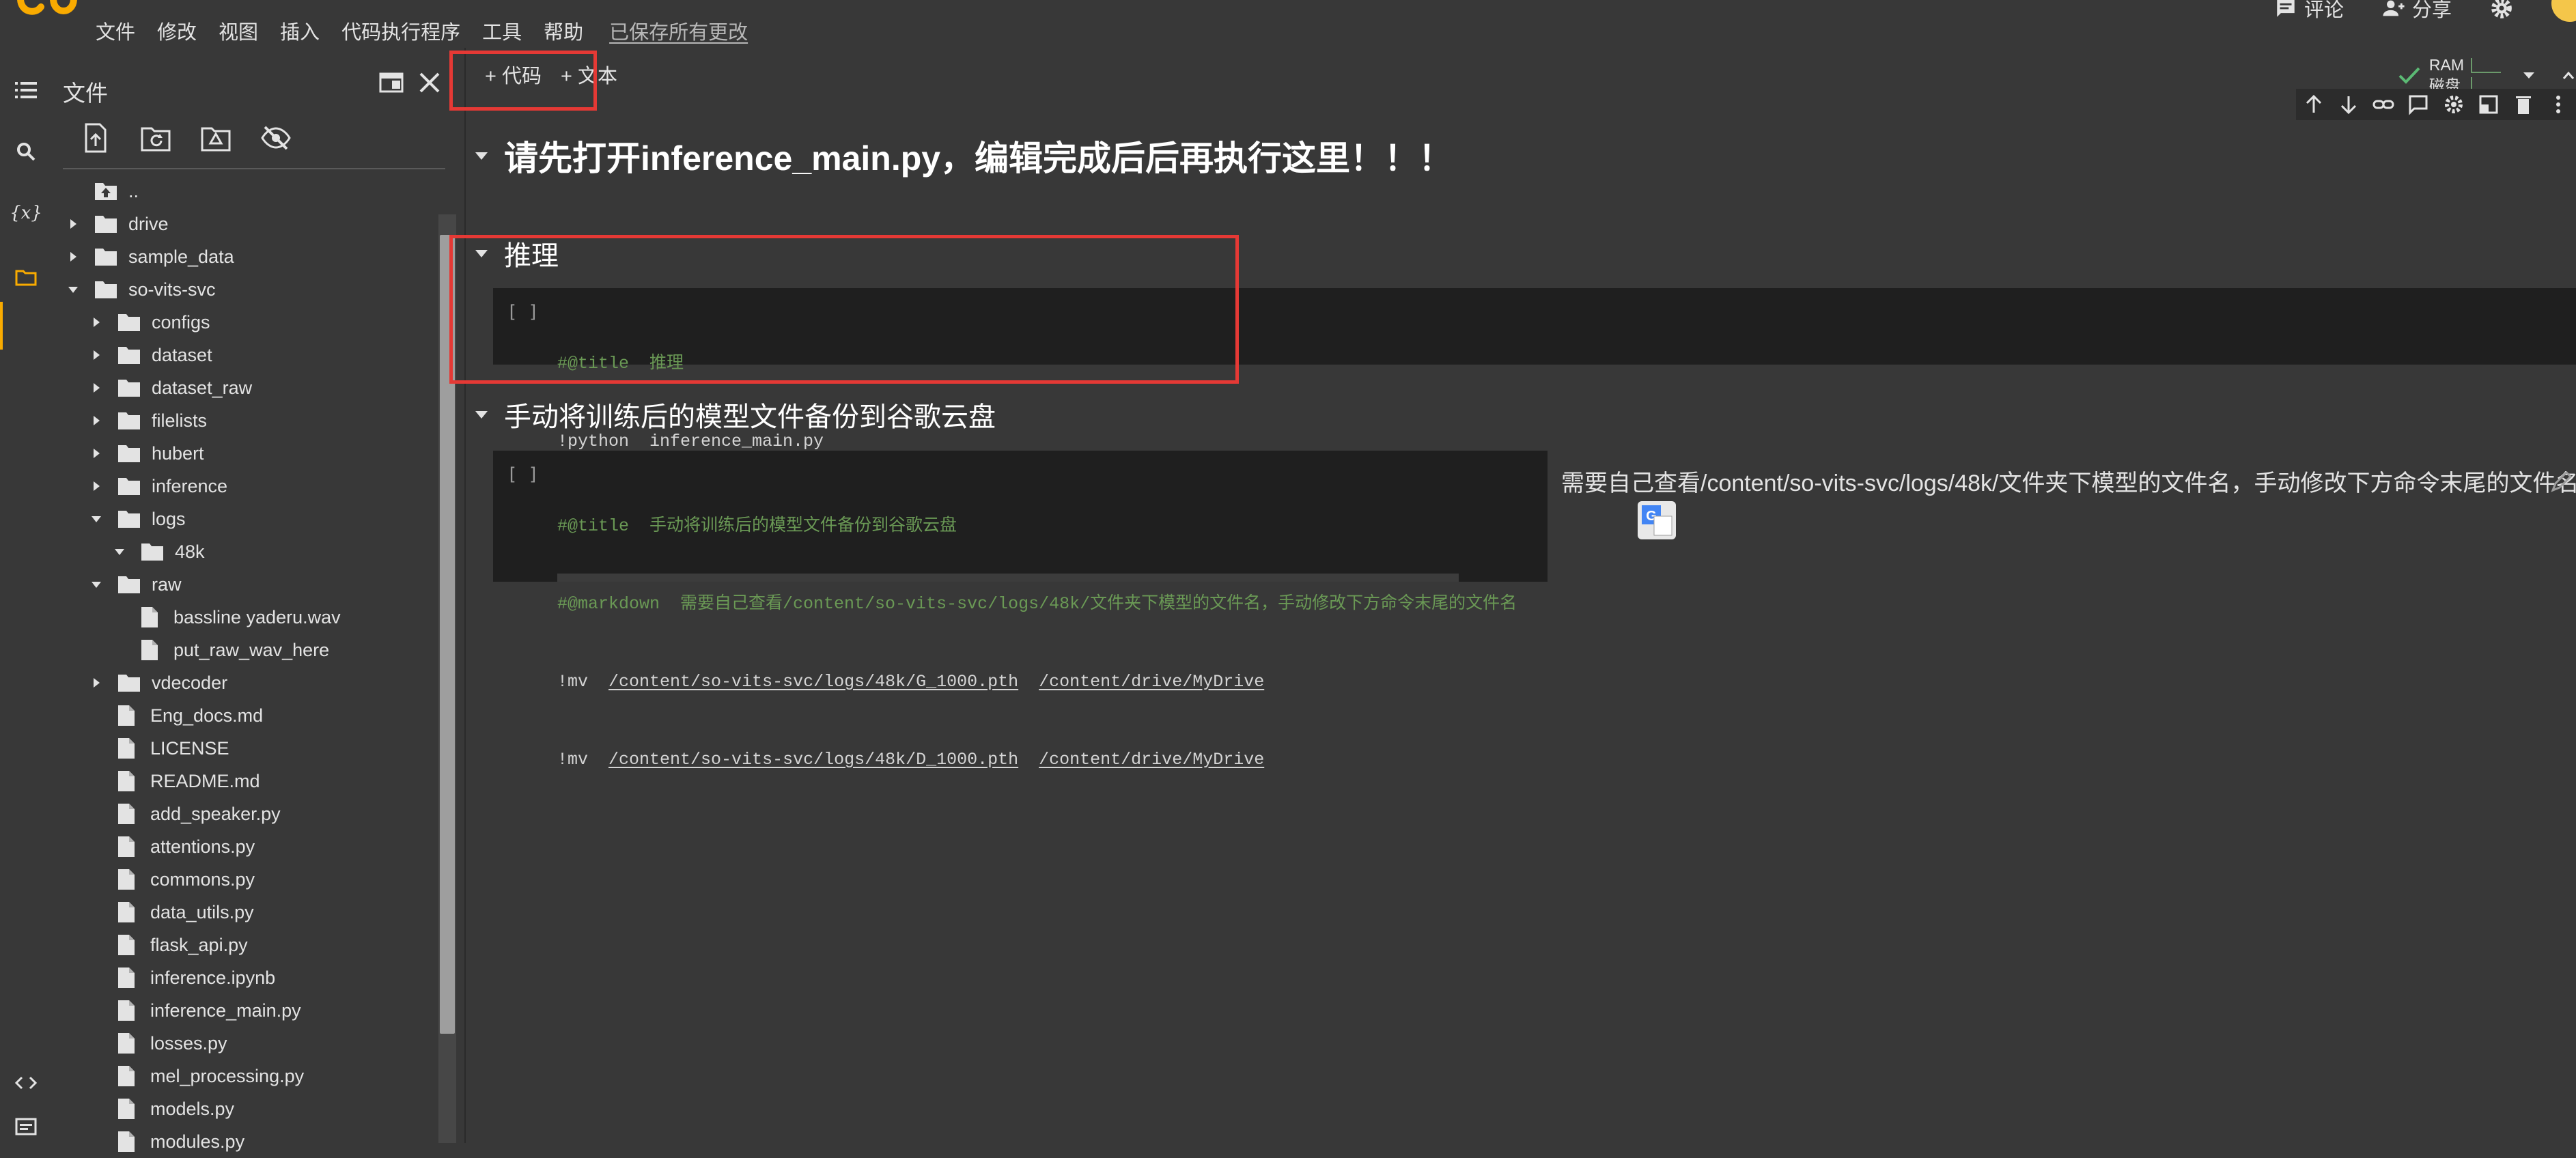 This screenshot has width=2576, height=1158. I want to click on folder-row: sample_data, so click(150, 256).